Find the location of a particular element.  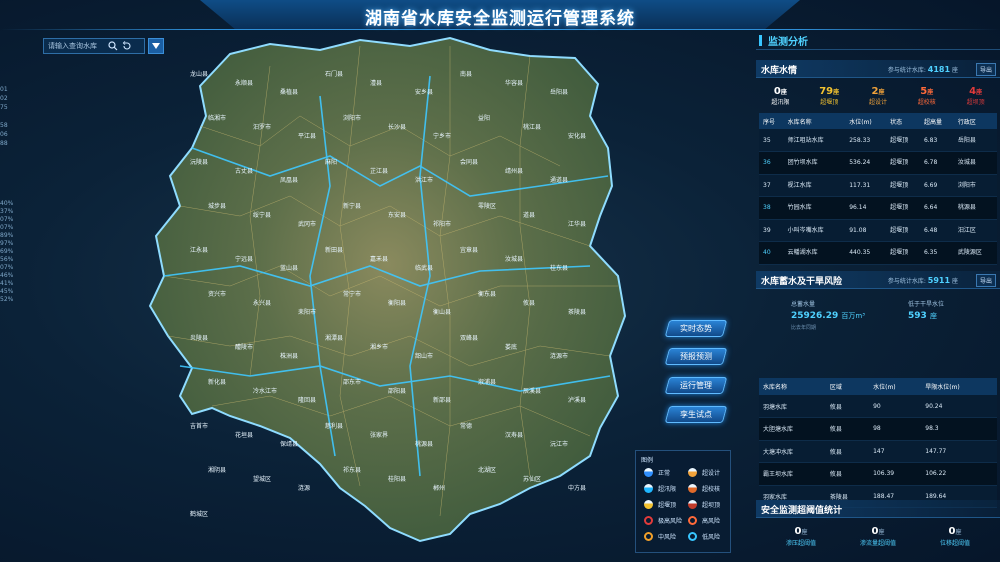

realtime-status-button: 实时态势 is located at coordinates (696, 328).